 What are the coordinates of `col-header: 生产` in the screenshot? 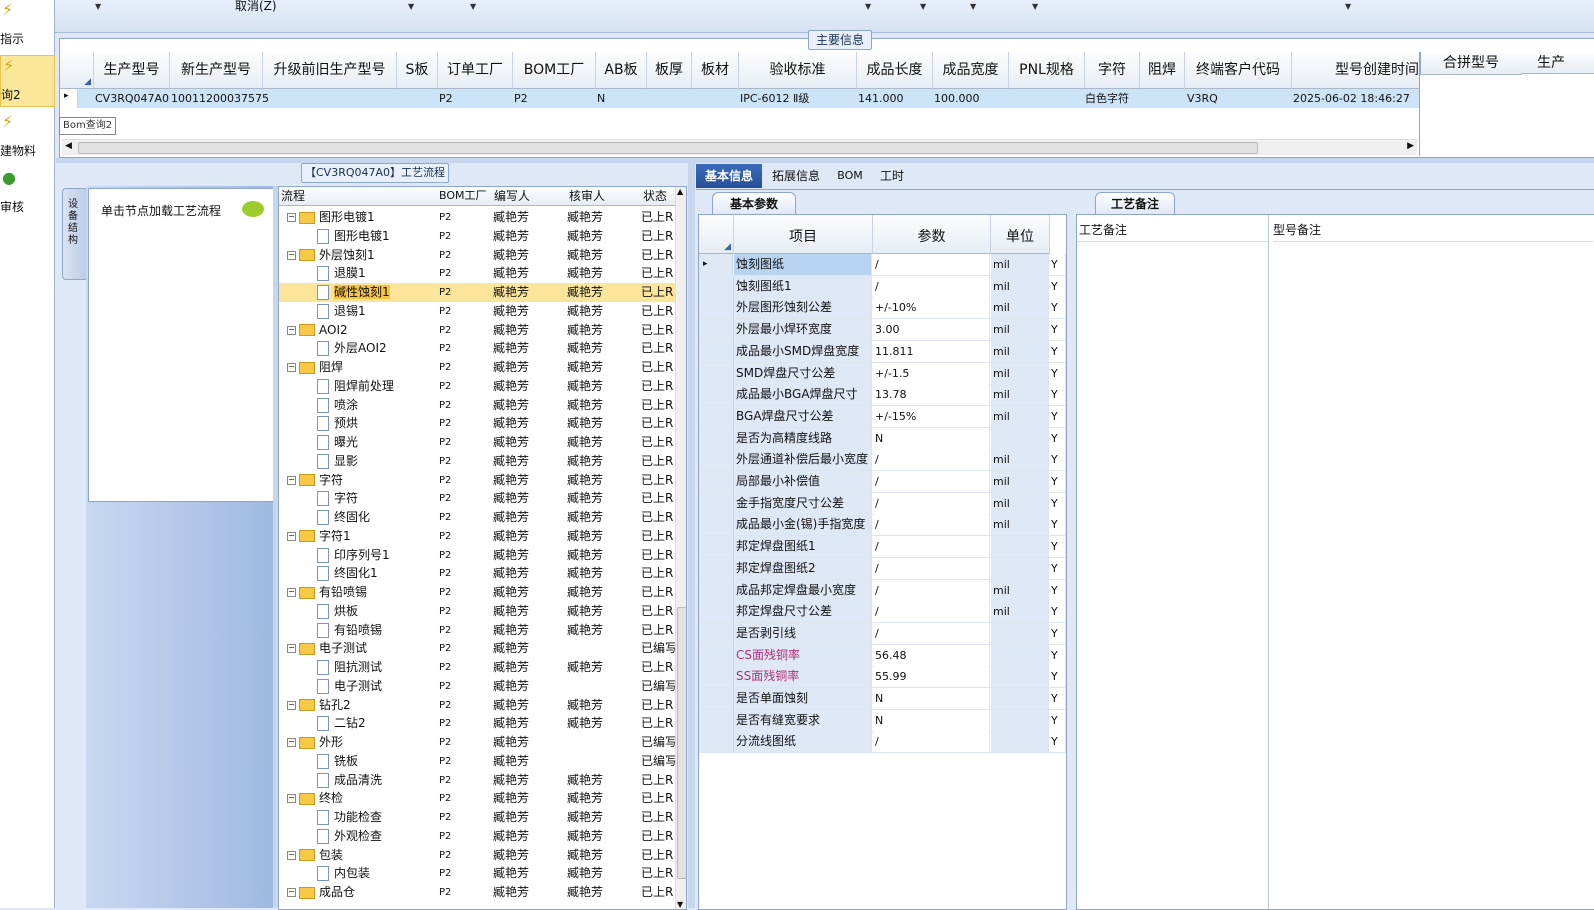 It's located at (1557, 63).